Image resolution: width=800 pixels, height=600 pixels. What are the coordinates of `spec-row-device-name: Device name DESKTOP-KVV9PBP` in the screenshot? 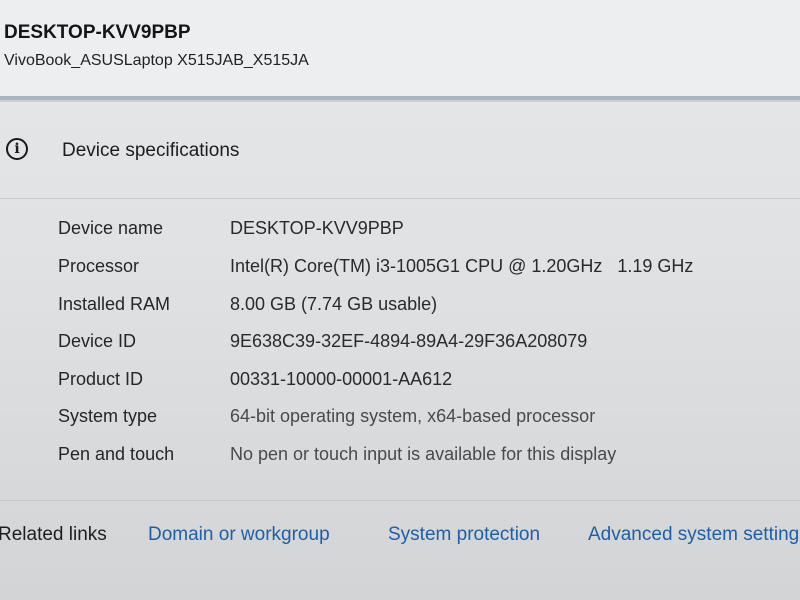 It's located at (400, 233).